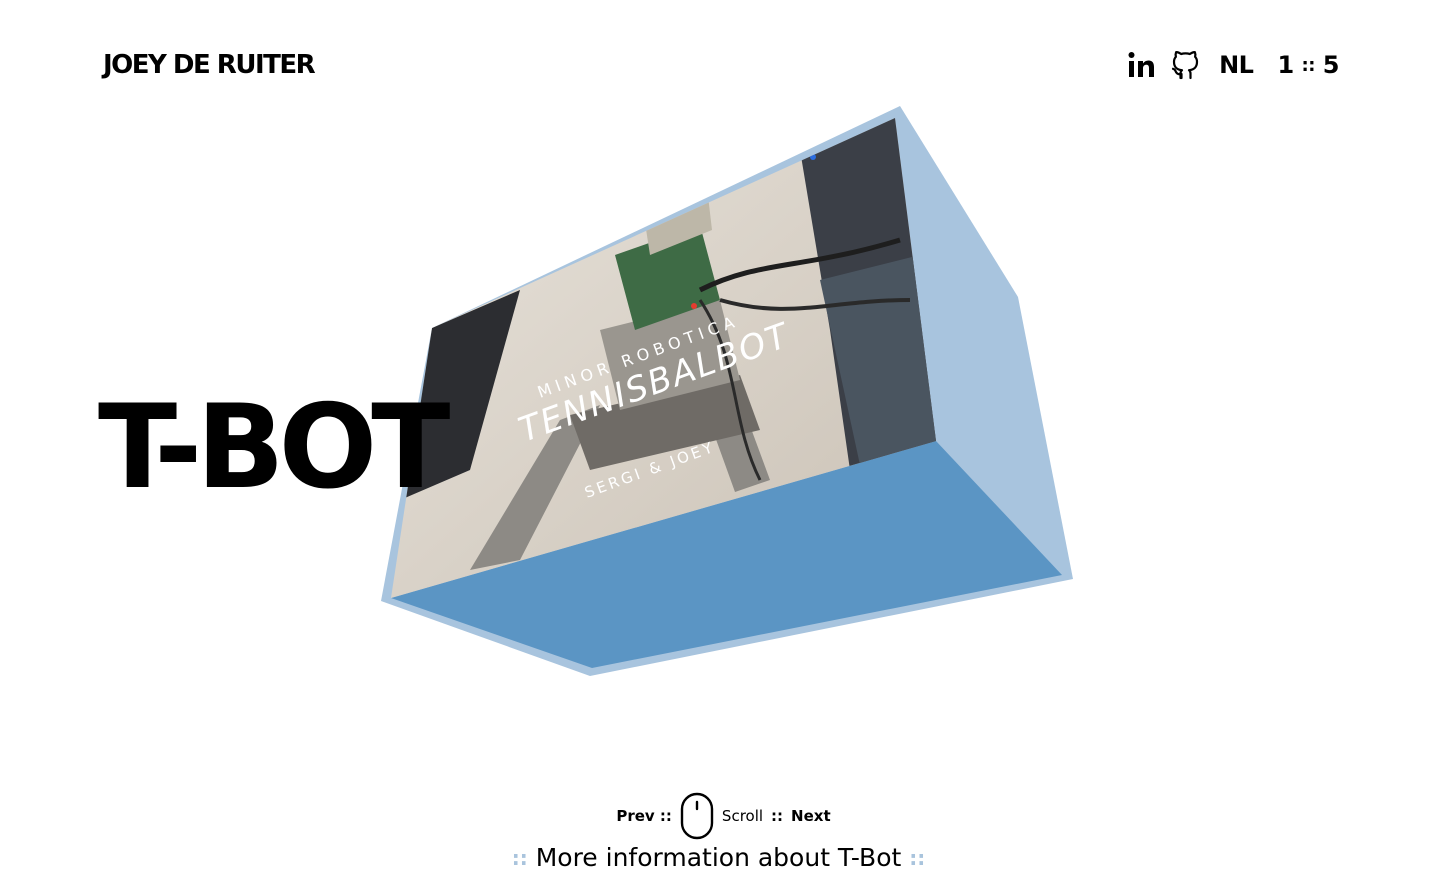 Image resolution: width=1437 pixels, height=881 pixels. I want to click on mouse-scroll-icon, so click(697, 816).